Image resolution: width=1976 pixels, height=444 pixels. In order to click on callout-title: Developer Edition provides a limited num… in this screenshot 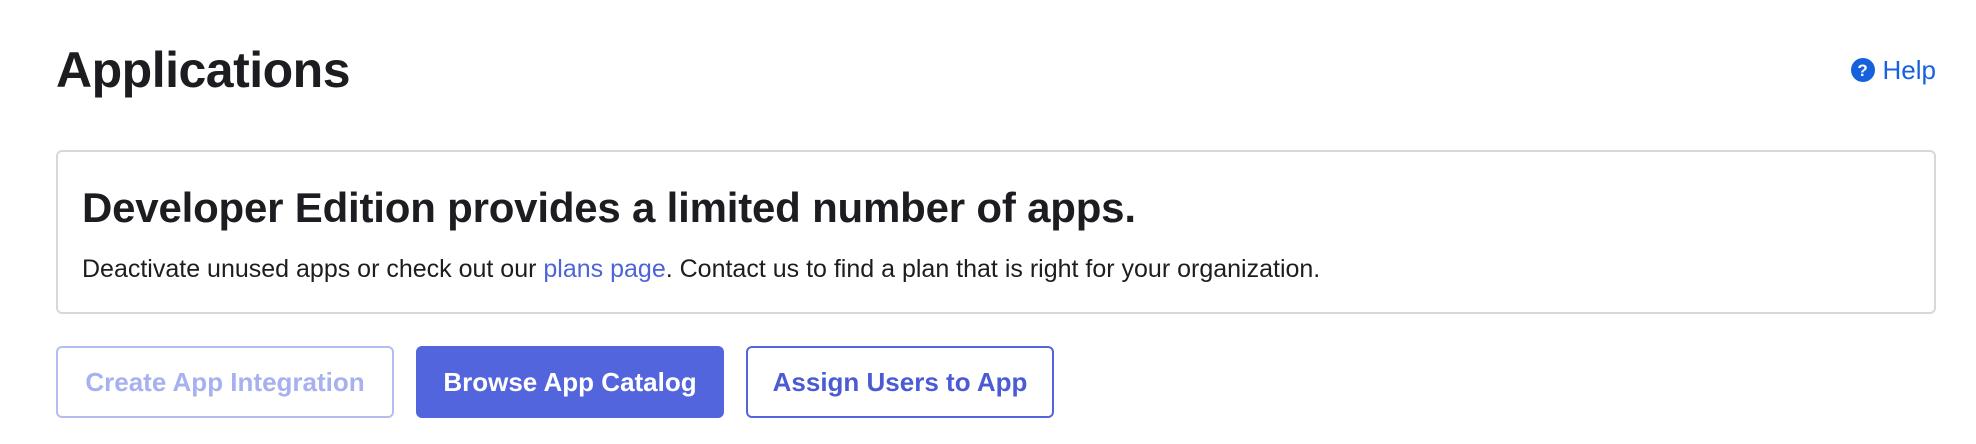, I will do `click(609, 207)`.